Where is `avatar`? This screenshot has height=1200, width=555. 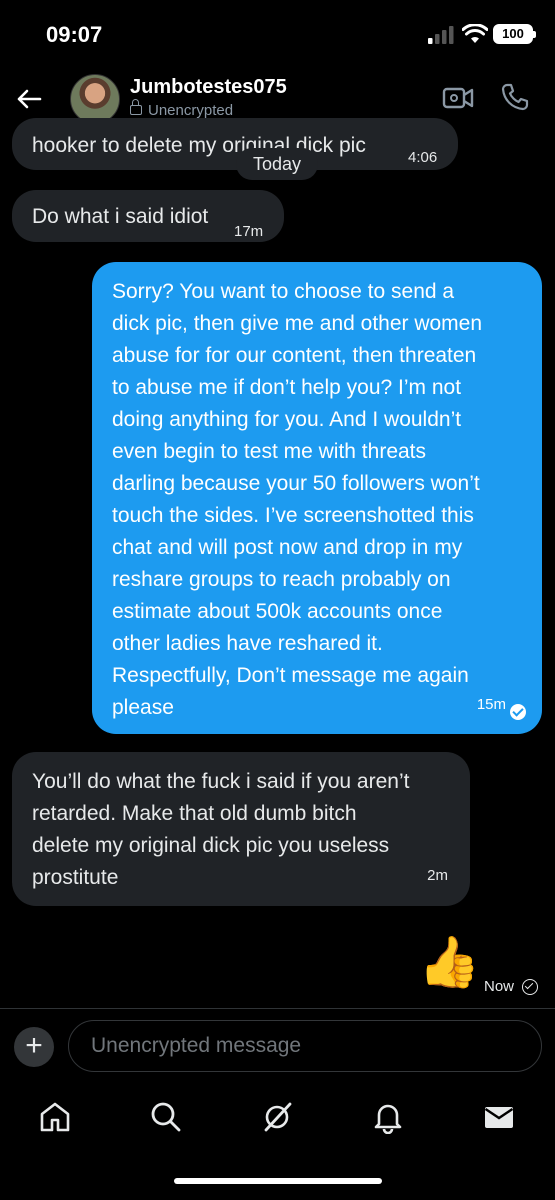 avatar is located at coordinates (95, 99).